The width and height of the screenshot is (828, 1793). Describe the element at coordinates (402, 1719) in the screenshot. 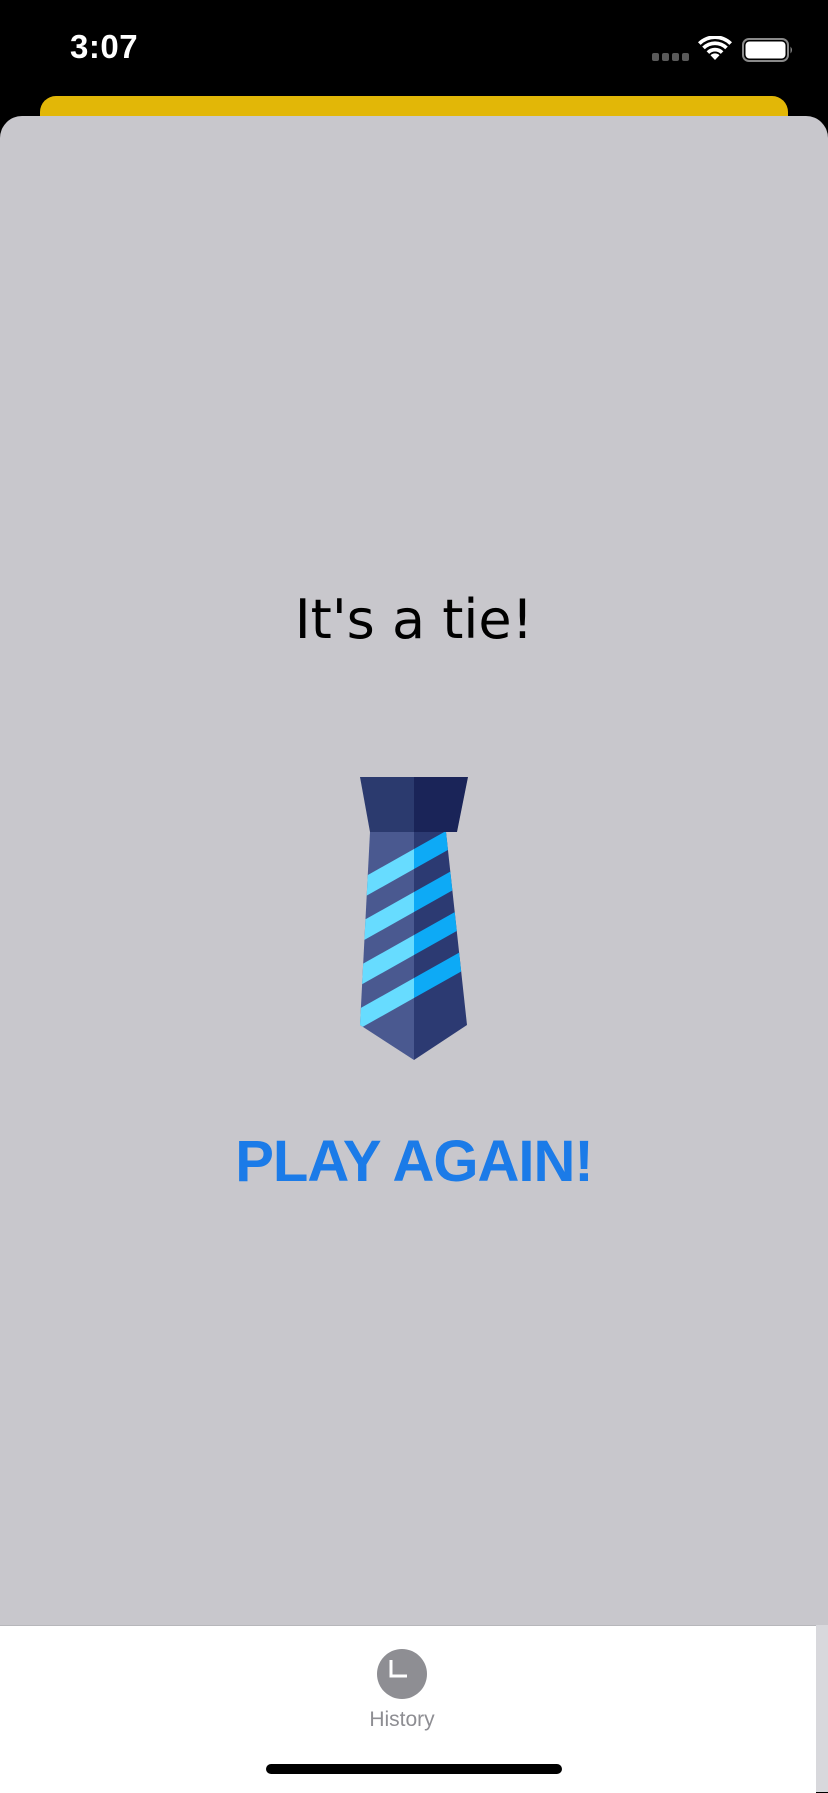

I see `tab-history-label: History` at that location.